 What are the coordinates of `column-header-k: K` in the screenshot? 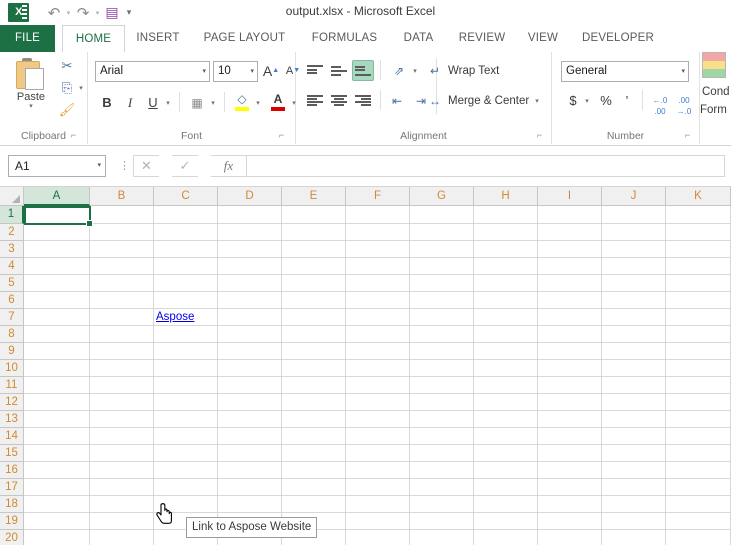 It's located at (698, 196).